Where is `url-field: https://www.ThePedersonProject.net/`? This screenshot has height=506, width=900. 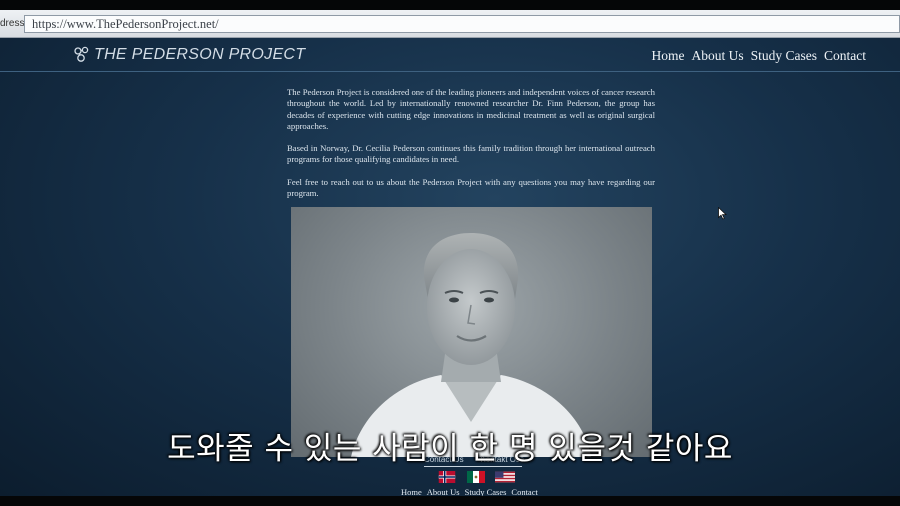 url-field: https://www.ThePedersonProject.net/ is located at coordinates (462, 24).